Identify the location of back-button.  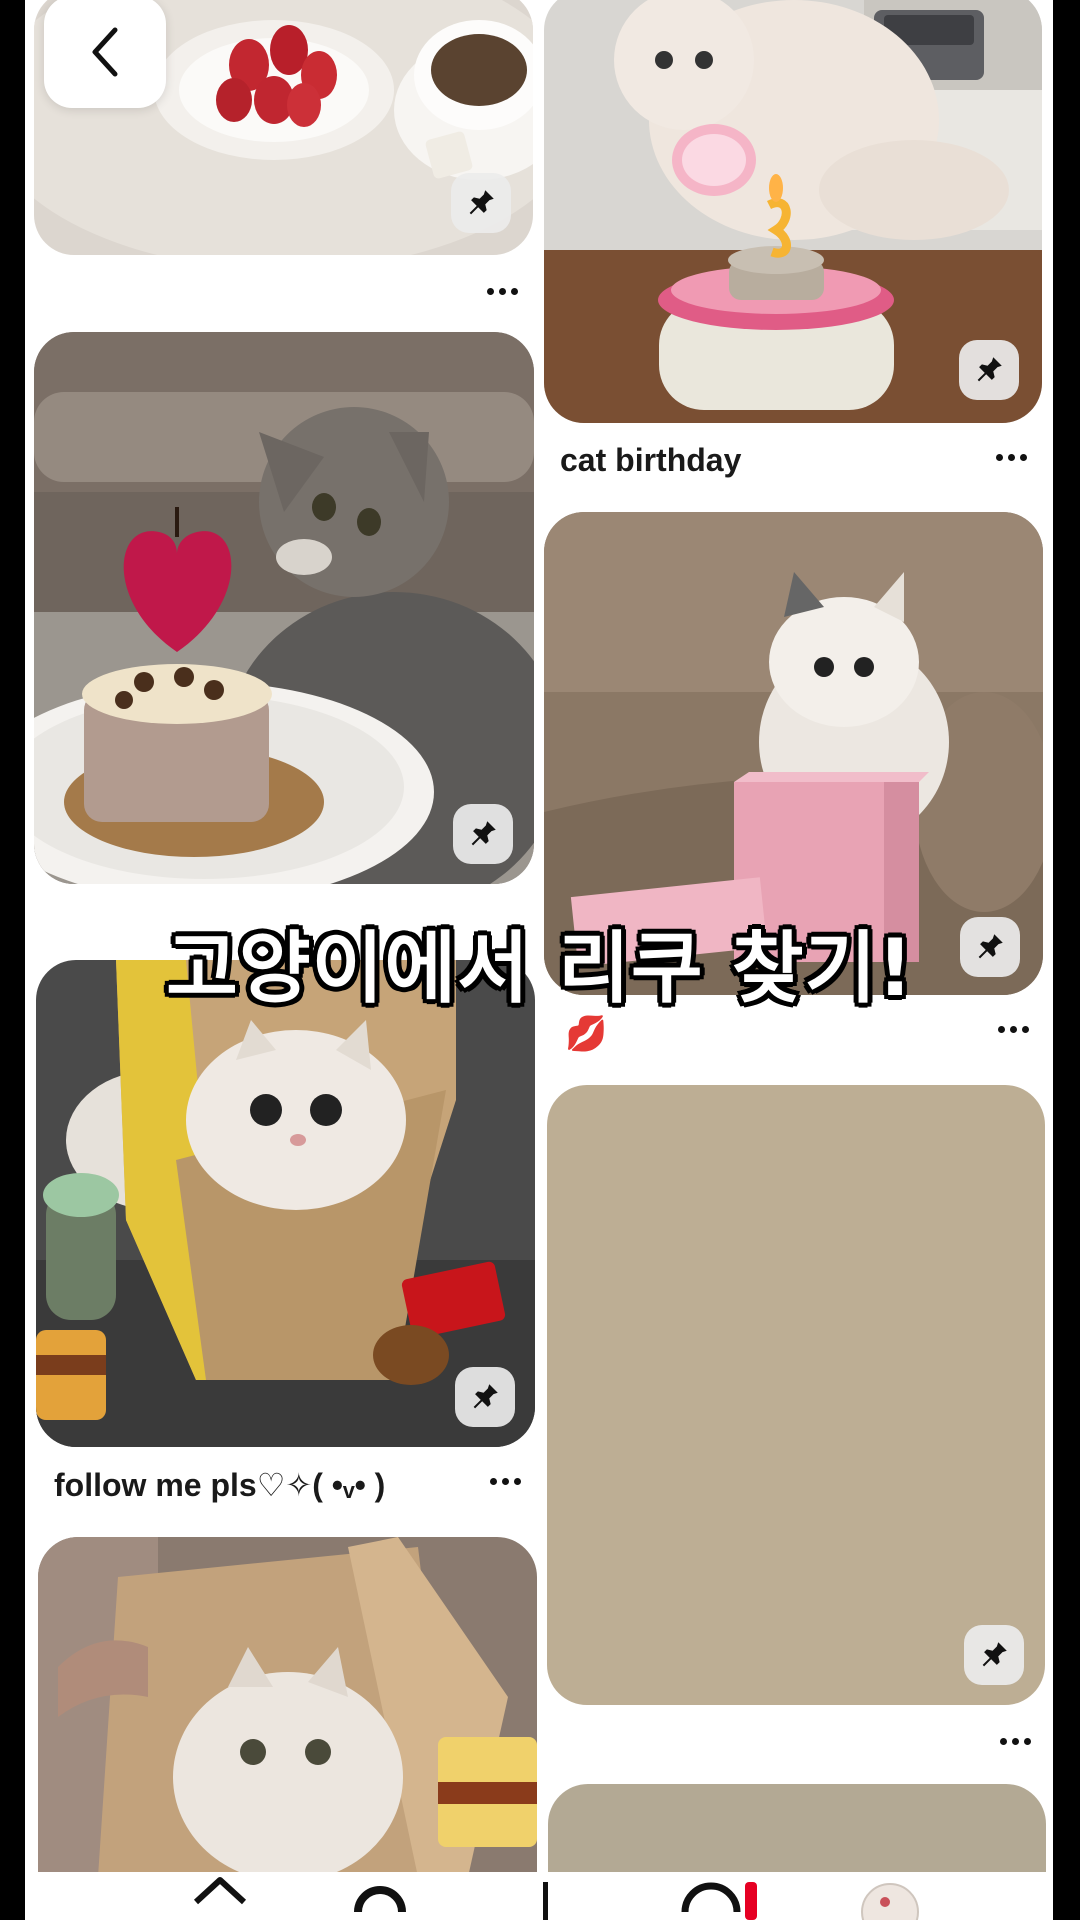
(105, 54).